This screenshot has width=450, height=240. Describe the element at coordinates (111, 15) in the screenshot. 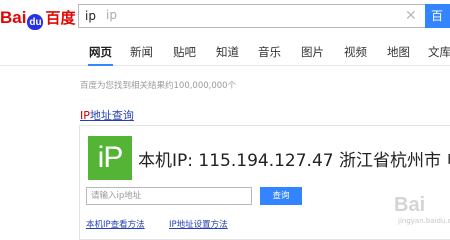

I see `search-suggestion-hint: ip` at that location.